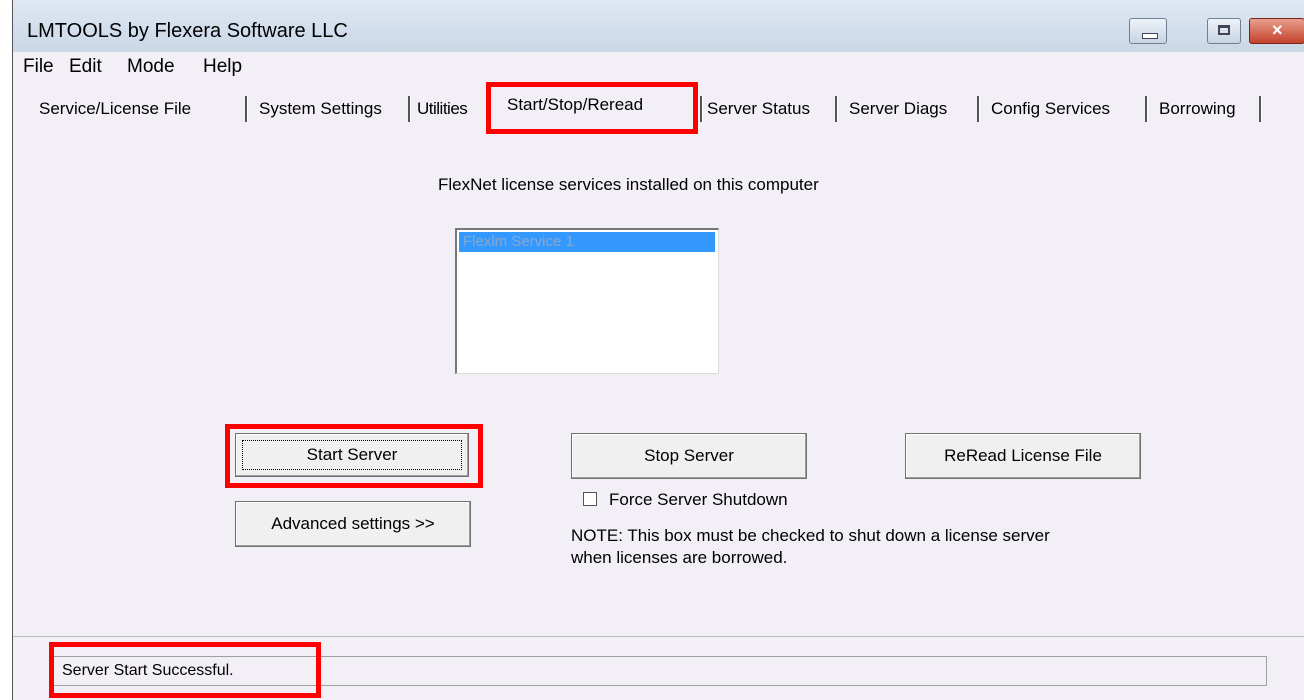 This screenshot has width=1304, height=700. I want to click on minimize-icon, so click(1150, 36).